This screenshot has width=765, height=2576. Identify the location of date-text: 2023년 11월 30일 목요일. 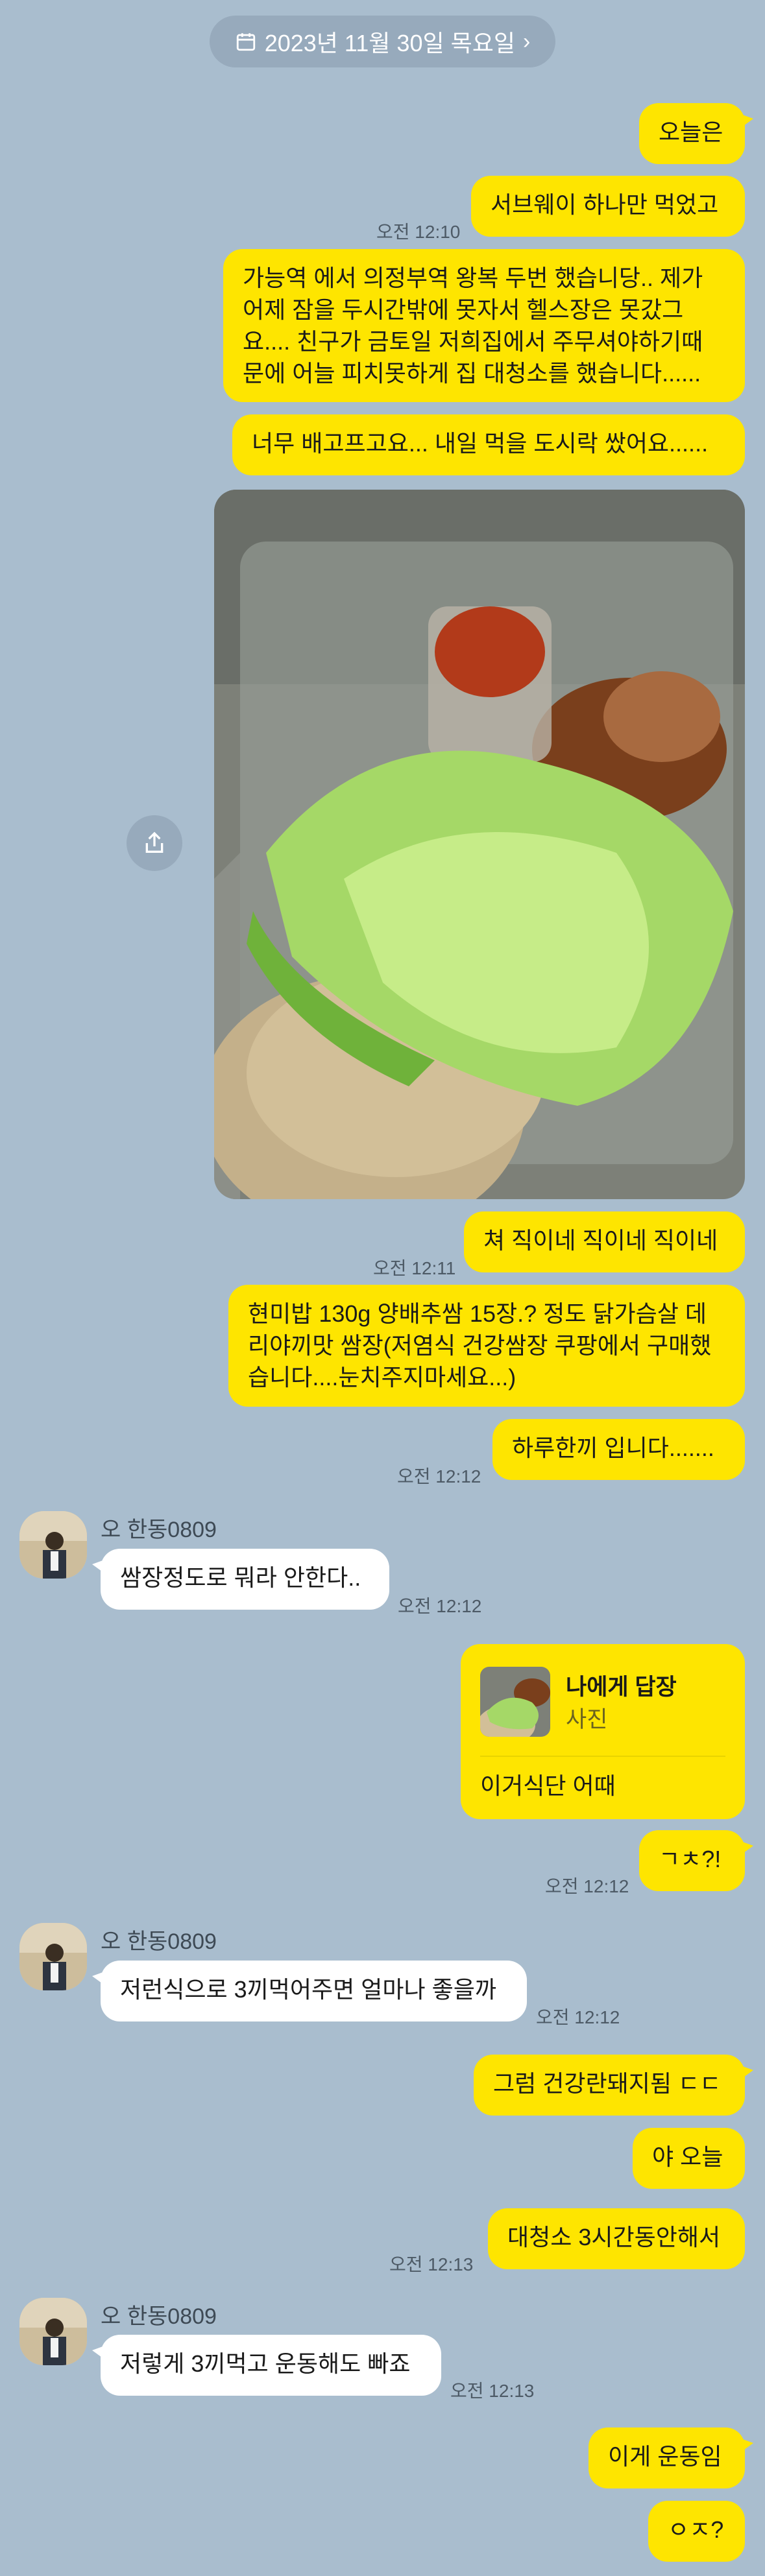
(390, 43).